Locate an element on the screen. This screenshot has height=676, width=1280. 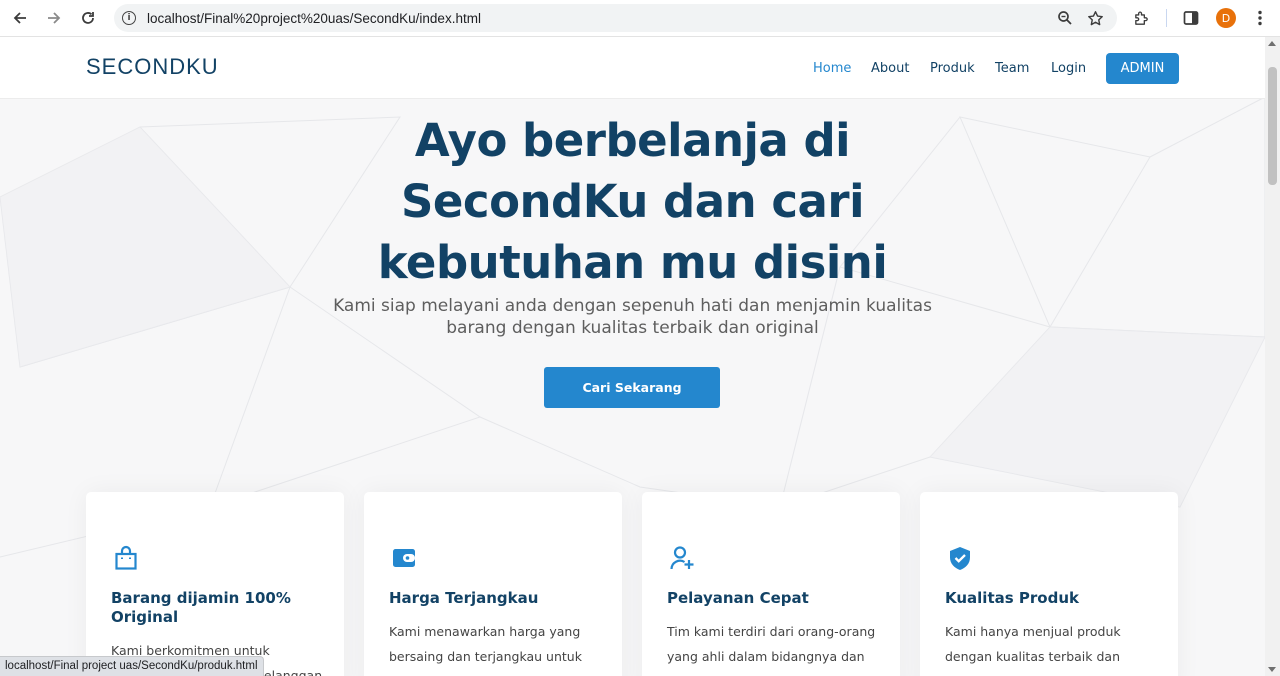
feature-title: Barang dijamin 100% Original is located at coordinates (201, 607).